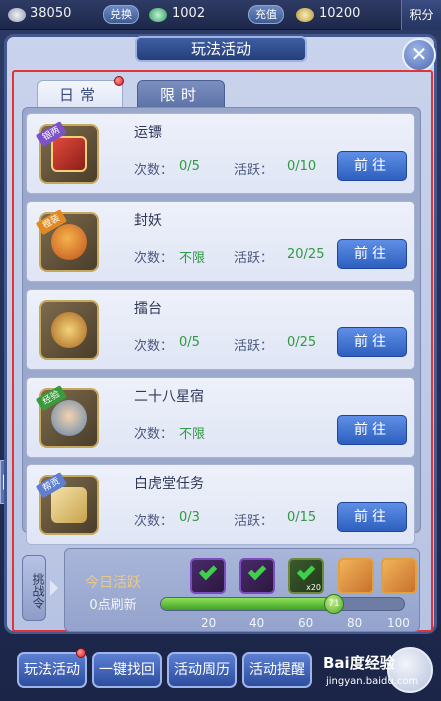 This screenshot has height=701, width=441. What do you see at coordinates (67, 503) in the screenshot?
I see `scroll-icon: 帮贡` at bounding box center [67, 503].